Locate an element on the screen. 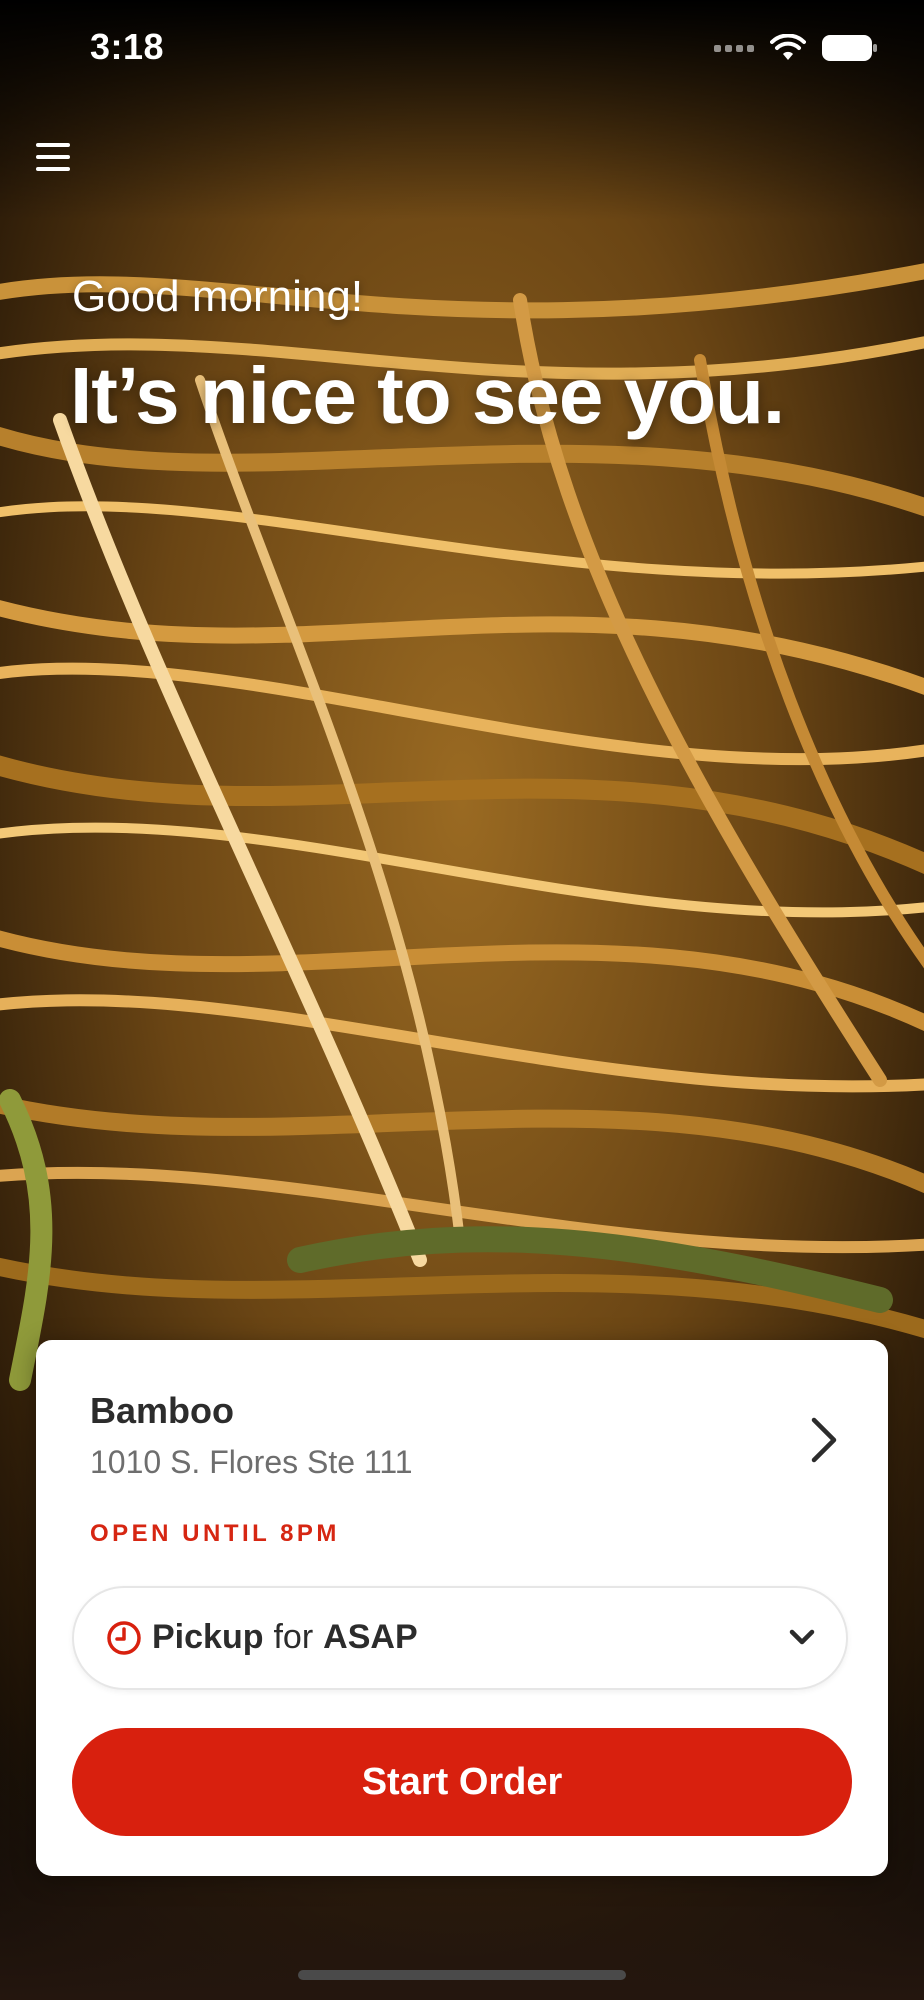 This screenshot has width=924, height=2000. status-icons is located at coordinates (796, 48).